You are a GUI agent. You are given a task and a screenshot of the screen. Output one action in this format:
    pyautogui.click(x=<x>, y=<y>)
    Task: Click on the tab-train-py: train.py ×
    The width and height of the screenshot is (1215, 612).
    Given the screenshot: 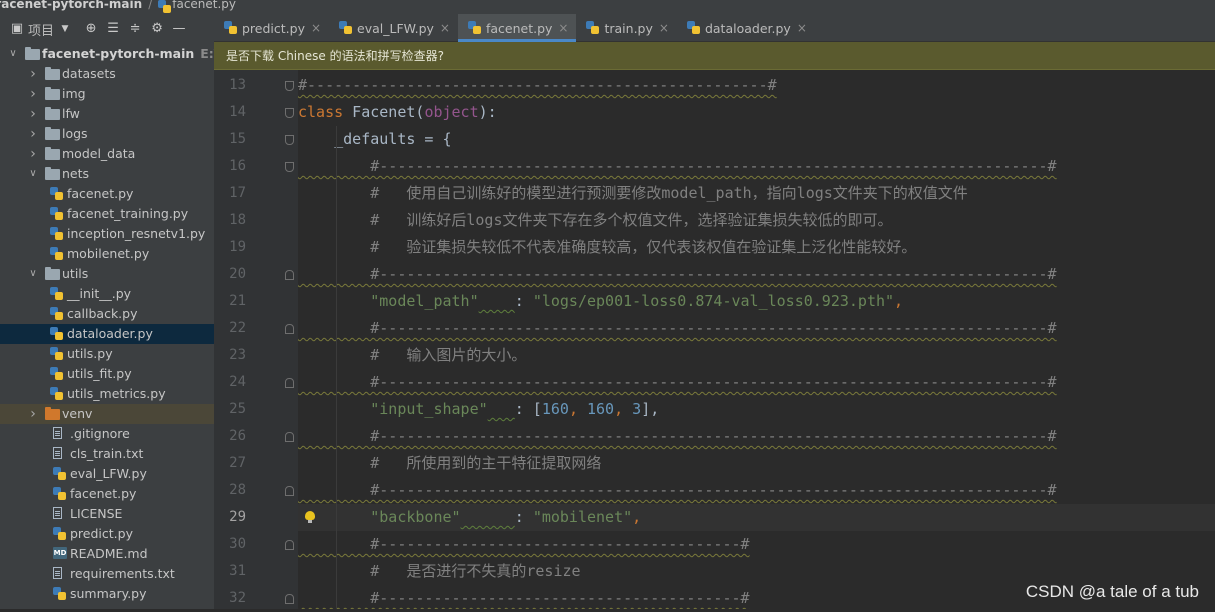 What is the action you would take?
    pyautogui.click(x=626, y=28)
    